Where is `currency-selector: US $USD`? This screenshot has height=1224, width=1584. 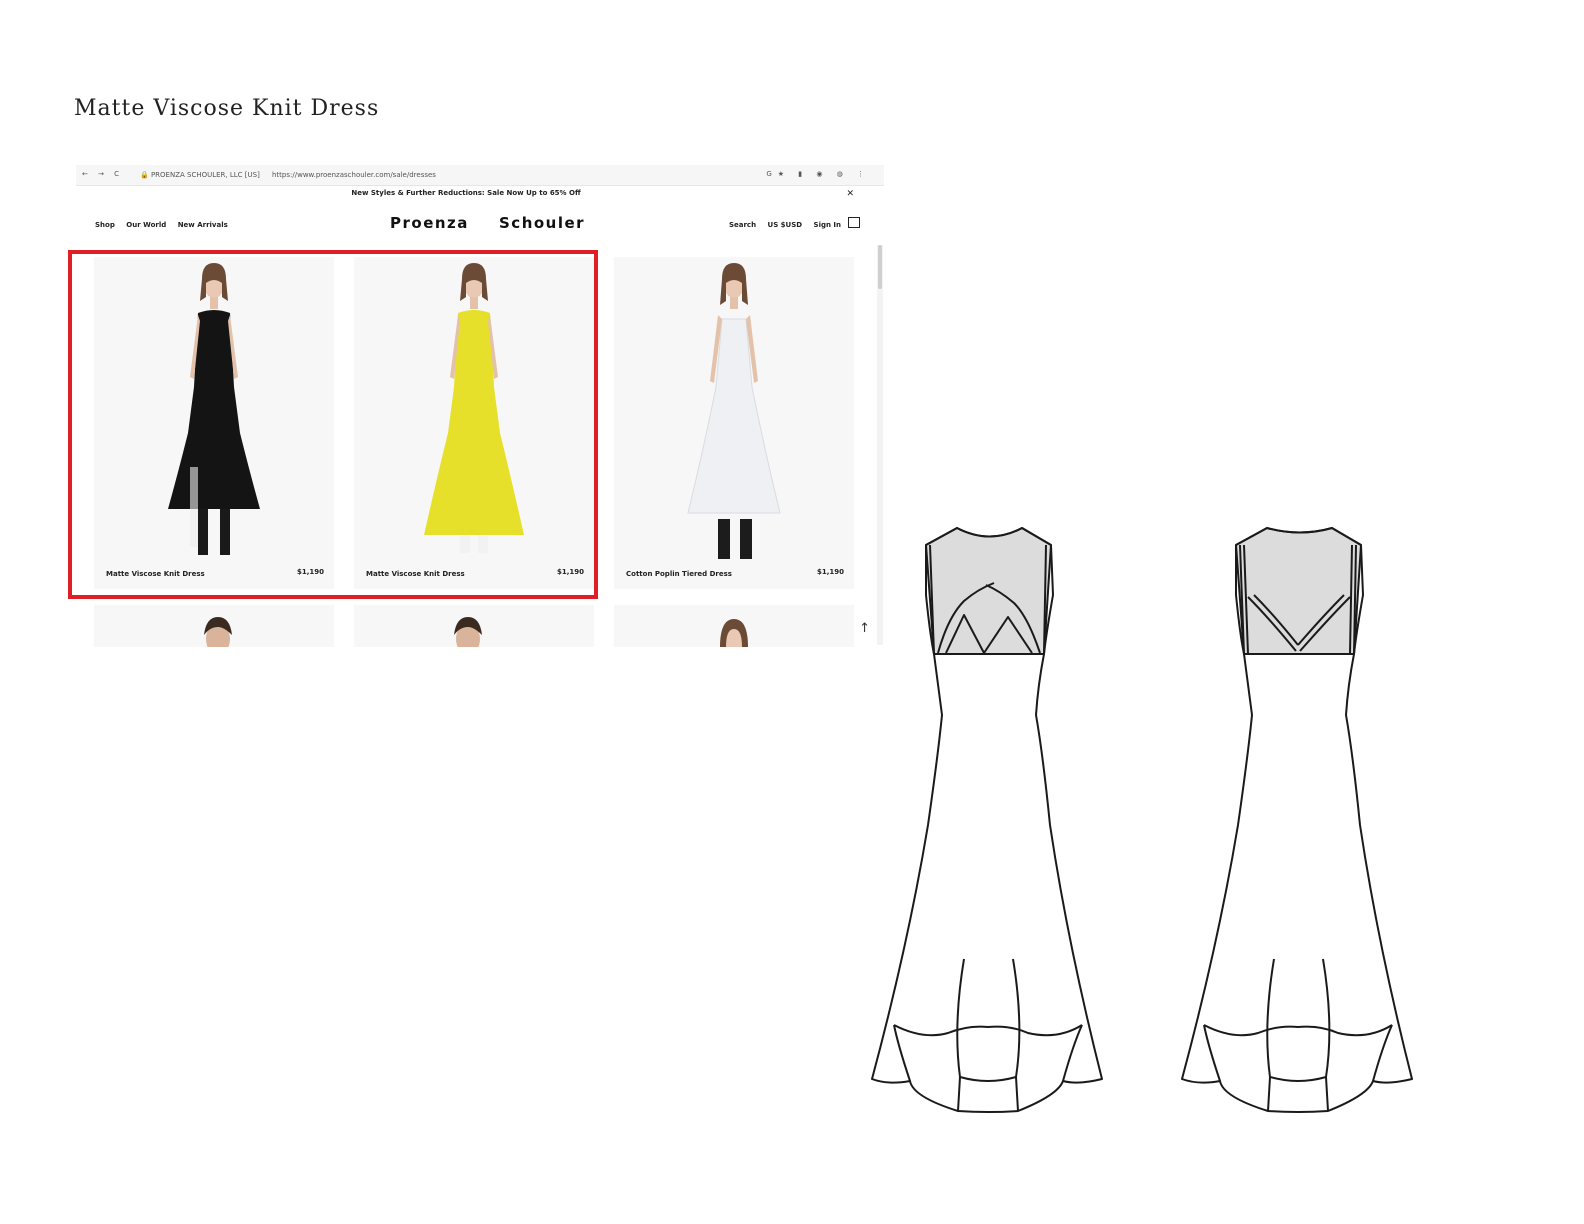 currency-selector: US $USD is located at coordinates (785, 225).